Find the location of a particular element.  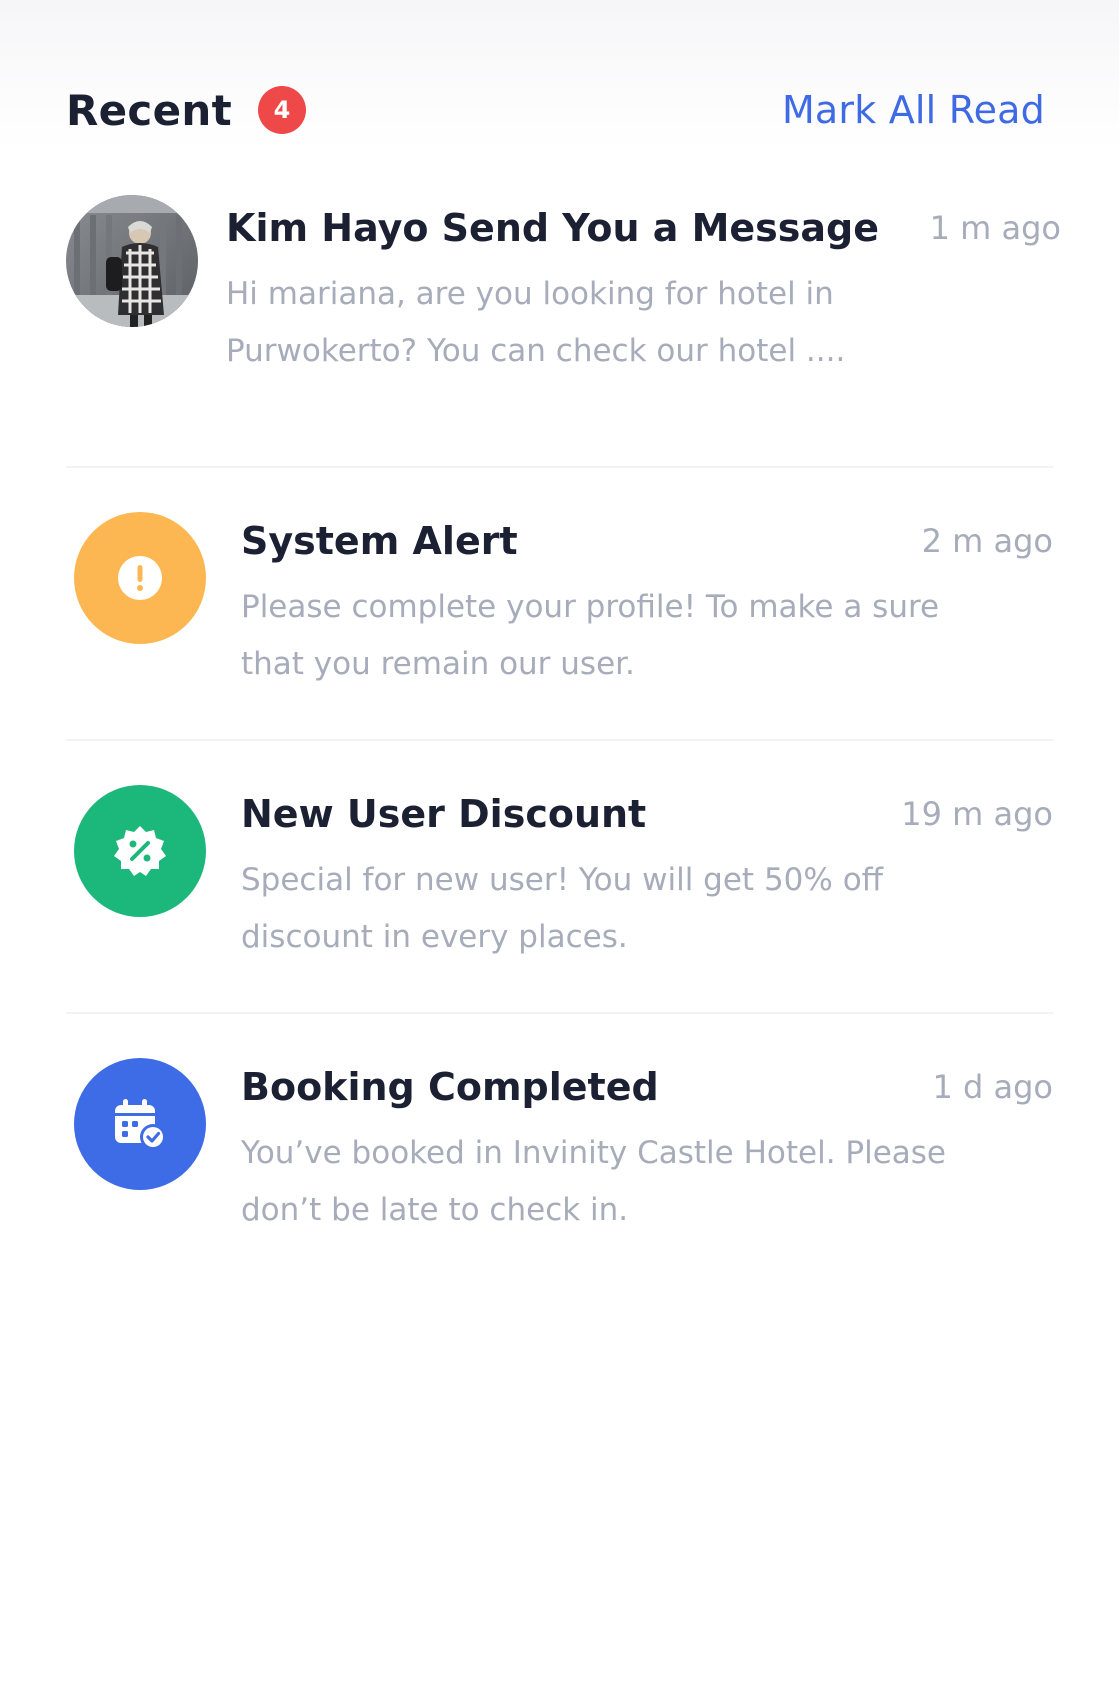

notification-time: 1 m ago is located at coordinates (995, 228).